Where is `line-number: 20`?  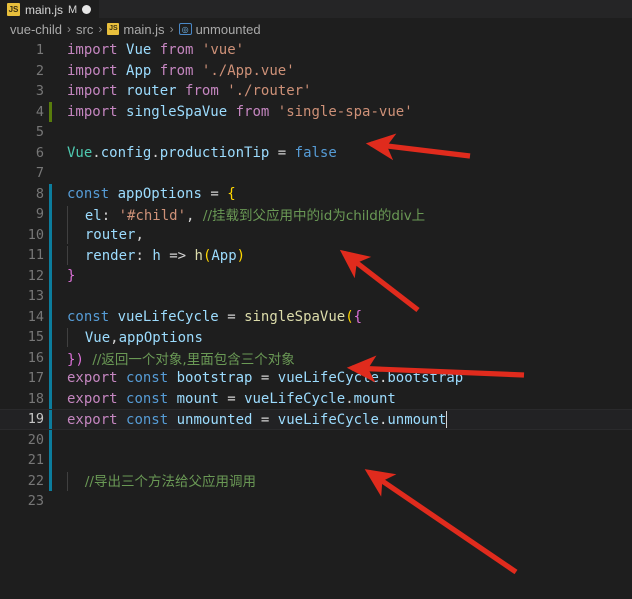
line-number: 20 is located at coordinates (35, 439).